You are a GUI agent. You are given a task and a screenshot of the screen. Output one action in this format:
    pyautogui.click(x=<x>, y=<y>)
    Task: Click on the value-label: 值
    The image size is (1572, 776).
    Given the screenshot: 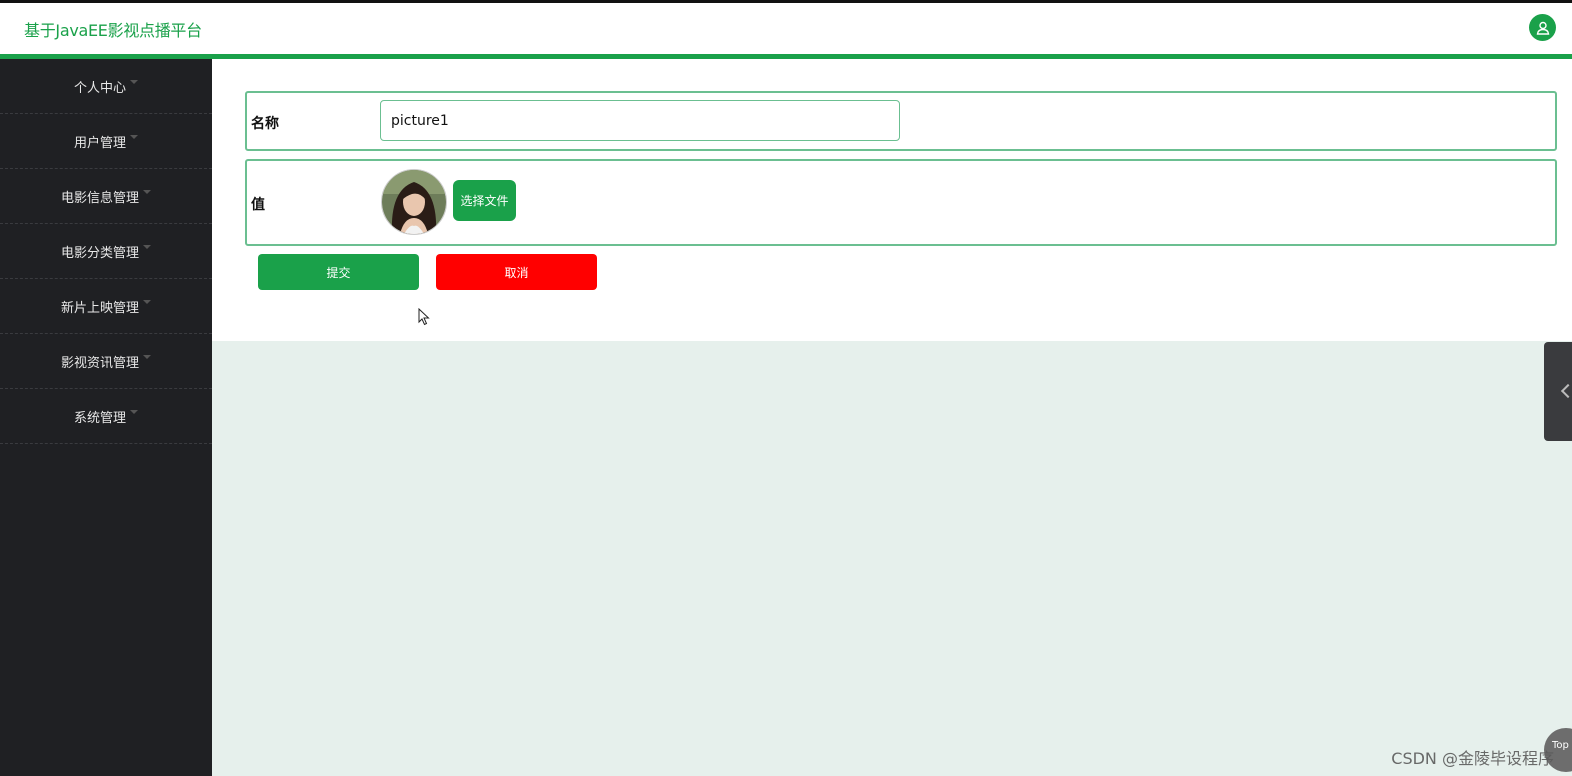 What is the action you would take?
    pyautogui.click(x=258, y=205)
    